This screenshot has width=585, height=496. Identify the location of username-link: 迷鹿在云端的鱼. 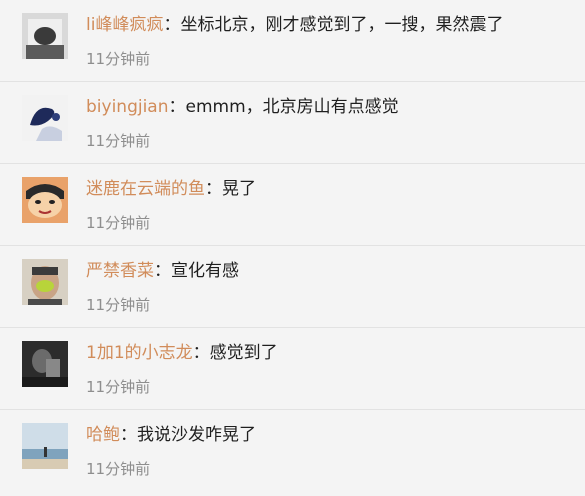
(145, 189).